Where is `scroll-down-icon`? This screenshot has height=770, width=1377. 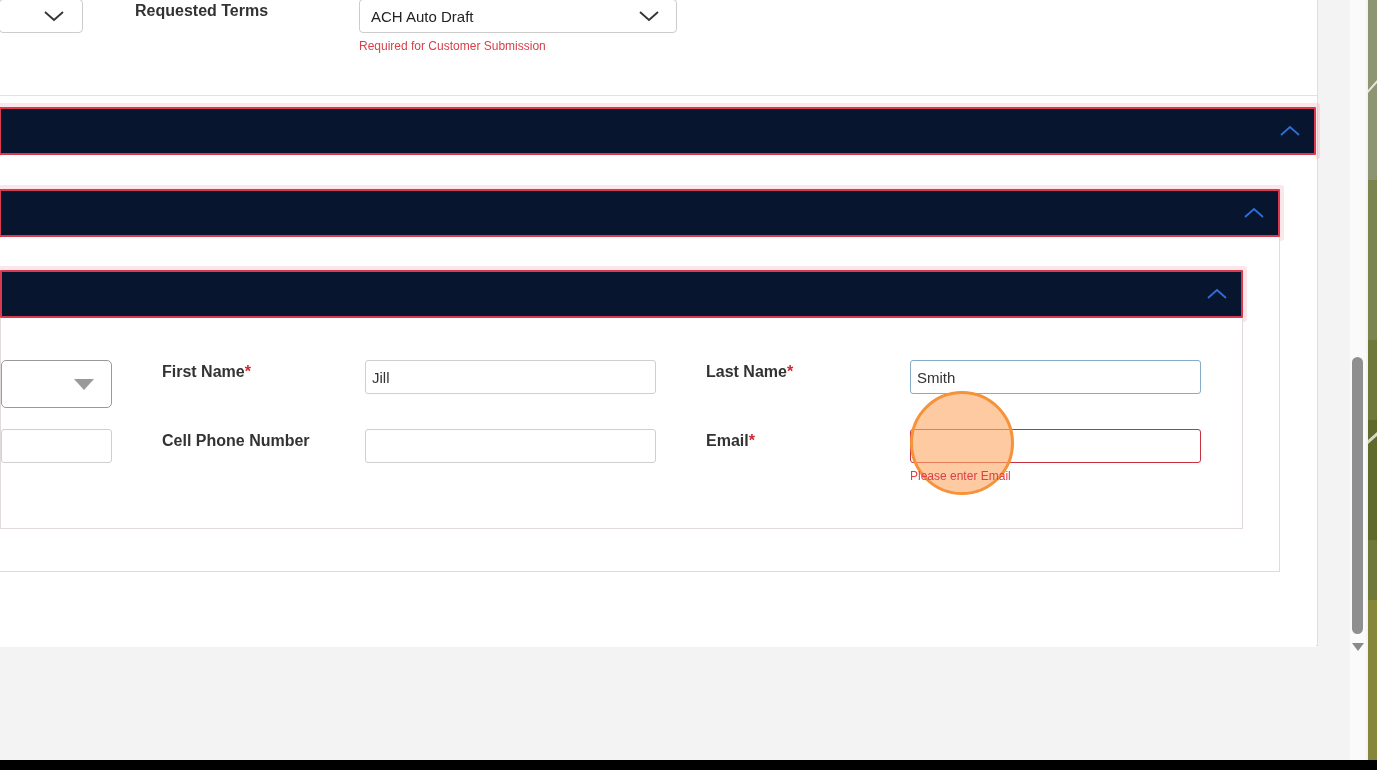 scroll-down-icon is located at coordinates (1358, 647).